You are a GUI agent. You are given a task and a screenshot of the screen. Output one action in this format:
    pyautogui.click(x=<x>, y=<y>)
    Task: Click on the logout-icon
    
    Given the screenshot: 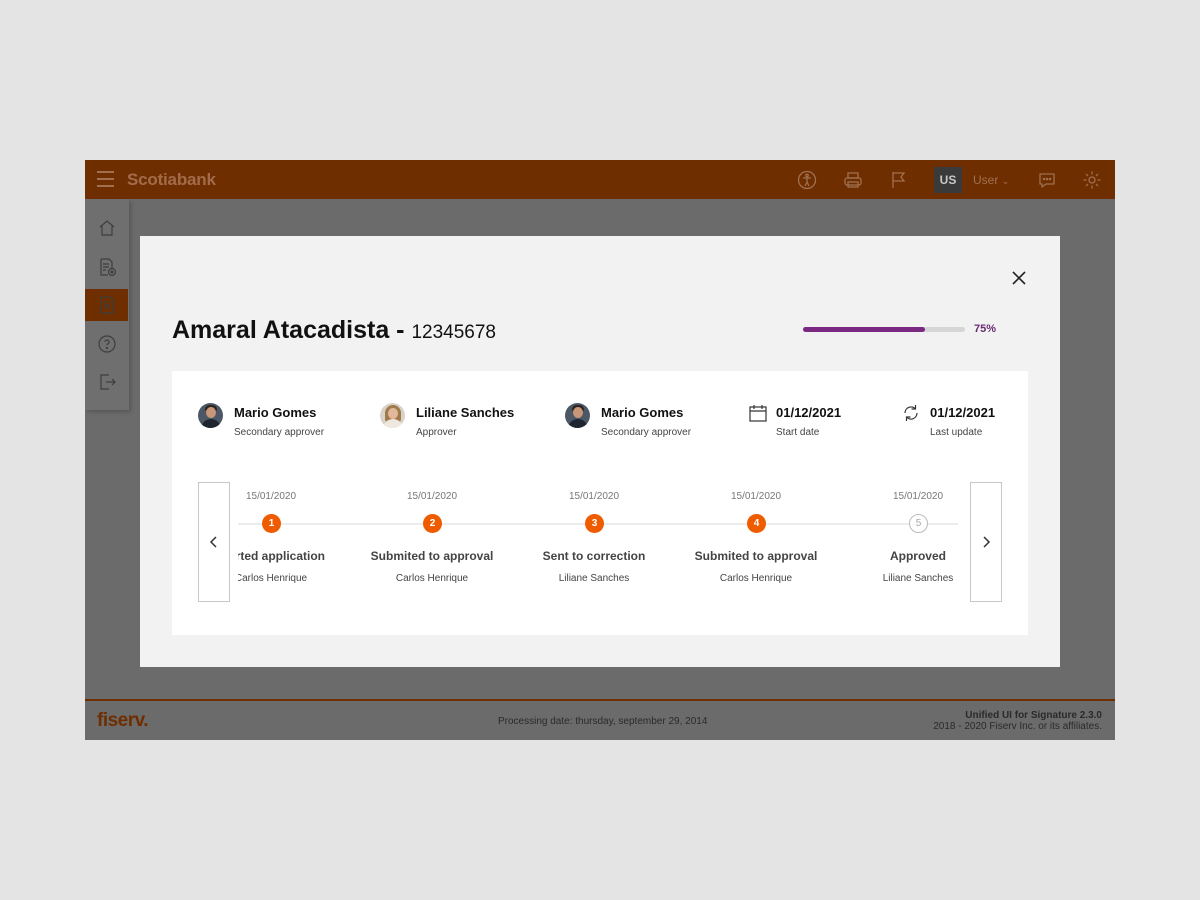 What is the action you would take?
    pyautogui.click(x=107, y=382)
    